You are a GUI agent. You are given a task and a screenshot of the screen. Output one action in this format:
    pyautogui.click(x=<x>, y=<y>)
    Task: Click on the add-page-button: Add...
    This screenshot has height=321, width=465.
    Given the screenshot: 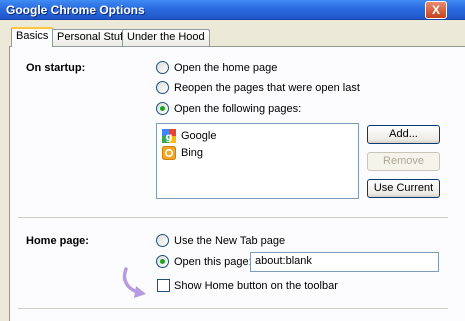 What is the action you would take?
    pyautogui.click(x=403, y=134)
    